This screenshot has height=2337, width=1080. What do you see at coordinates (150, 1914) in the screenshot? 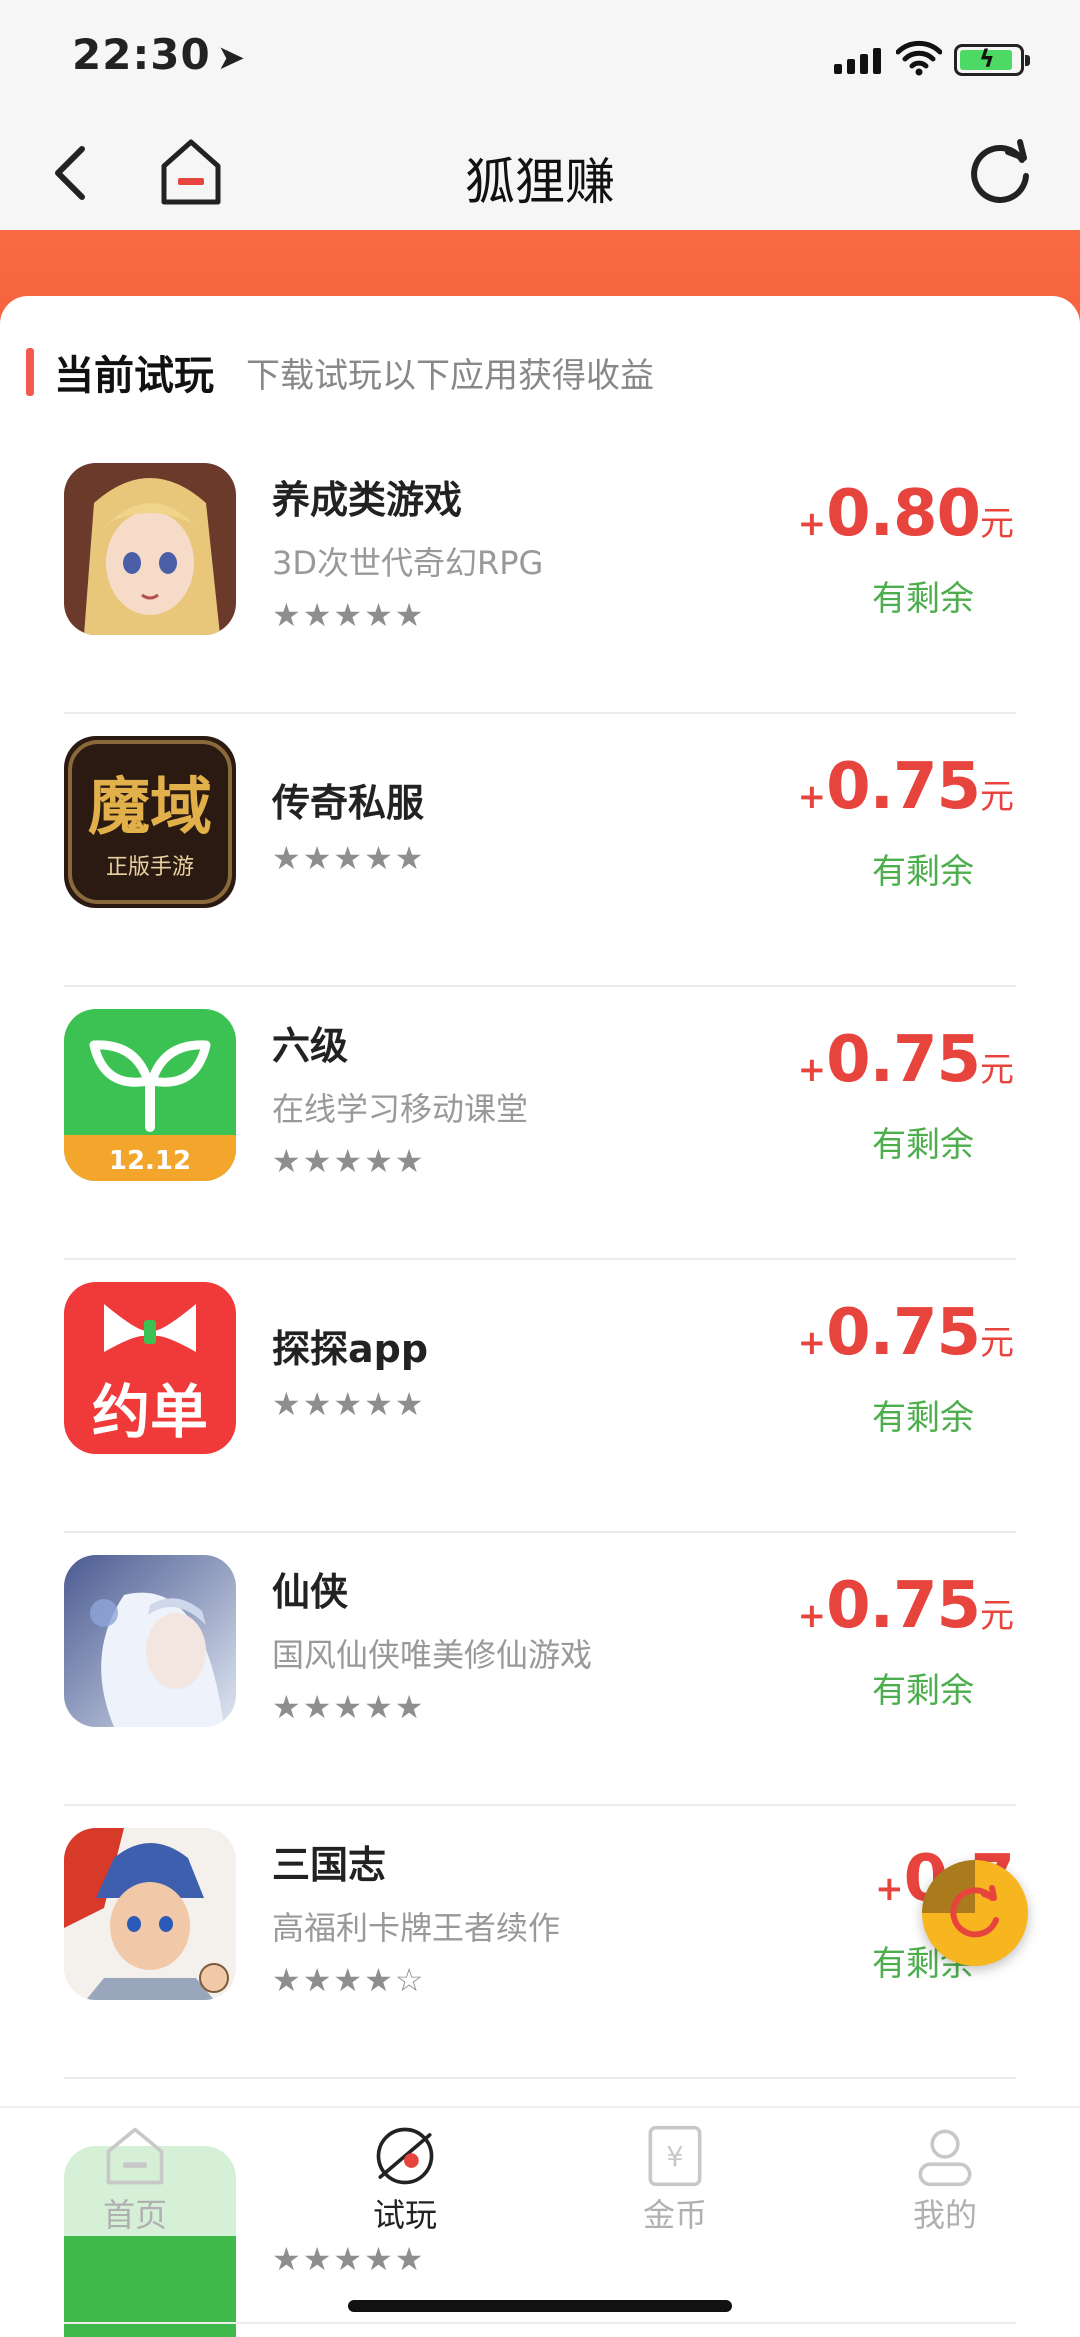
I see `app-icon-sanguozhi` at bounding box center [150, 1914].